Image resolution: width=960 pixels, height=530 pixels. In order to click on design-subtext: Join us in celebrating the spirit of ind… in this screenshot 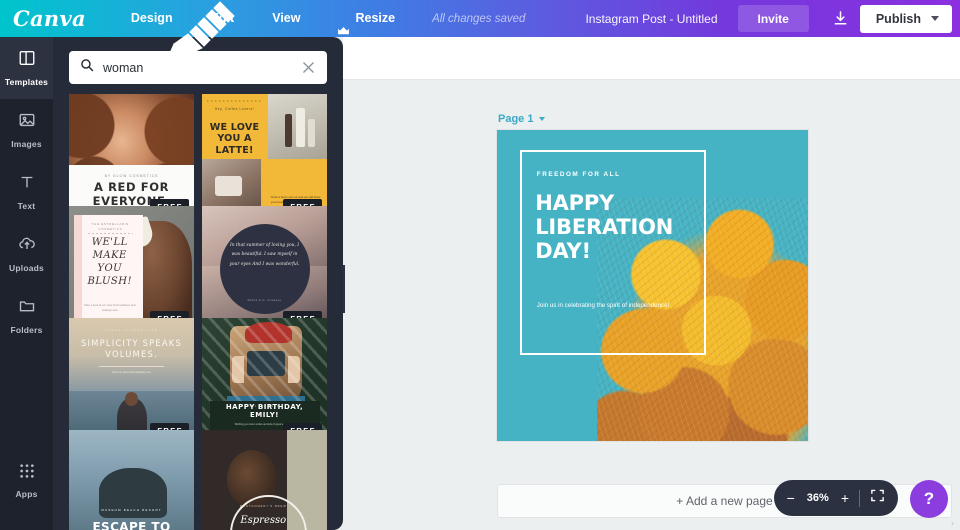, I will do `click(603, 306)`.